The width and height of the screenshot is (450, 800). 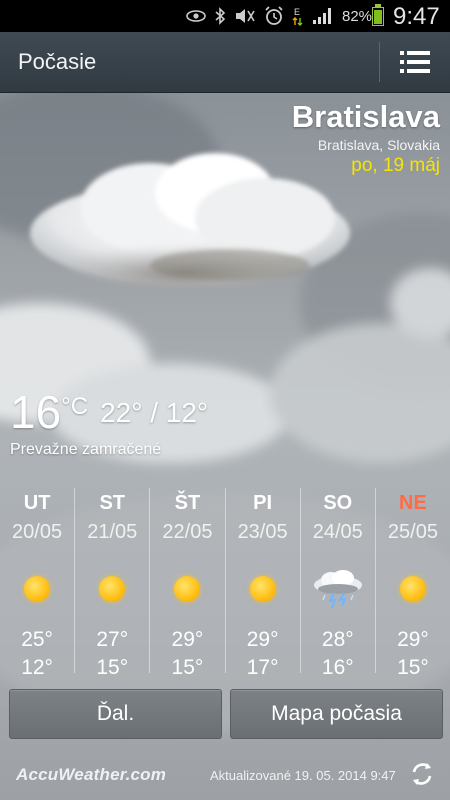 What do you see at coordinates (154, 412) in the screenshot?
I see `high-low-temperature: 22° / 12°` at bounding box center [154, 412].